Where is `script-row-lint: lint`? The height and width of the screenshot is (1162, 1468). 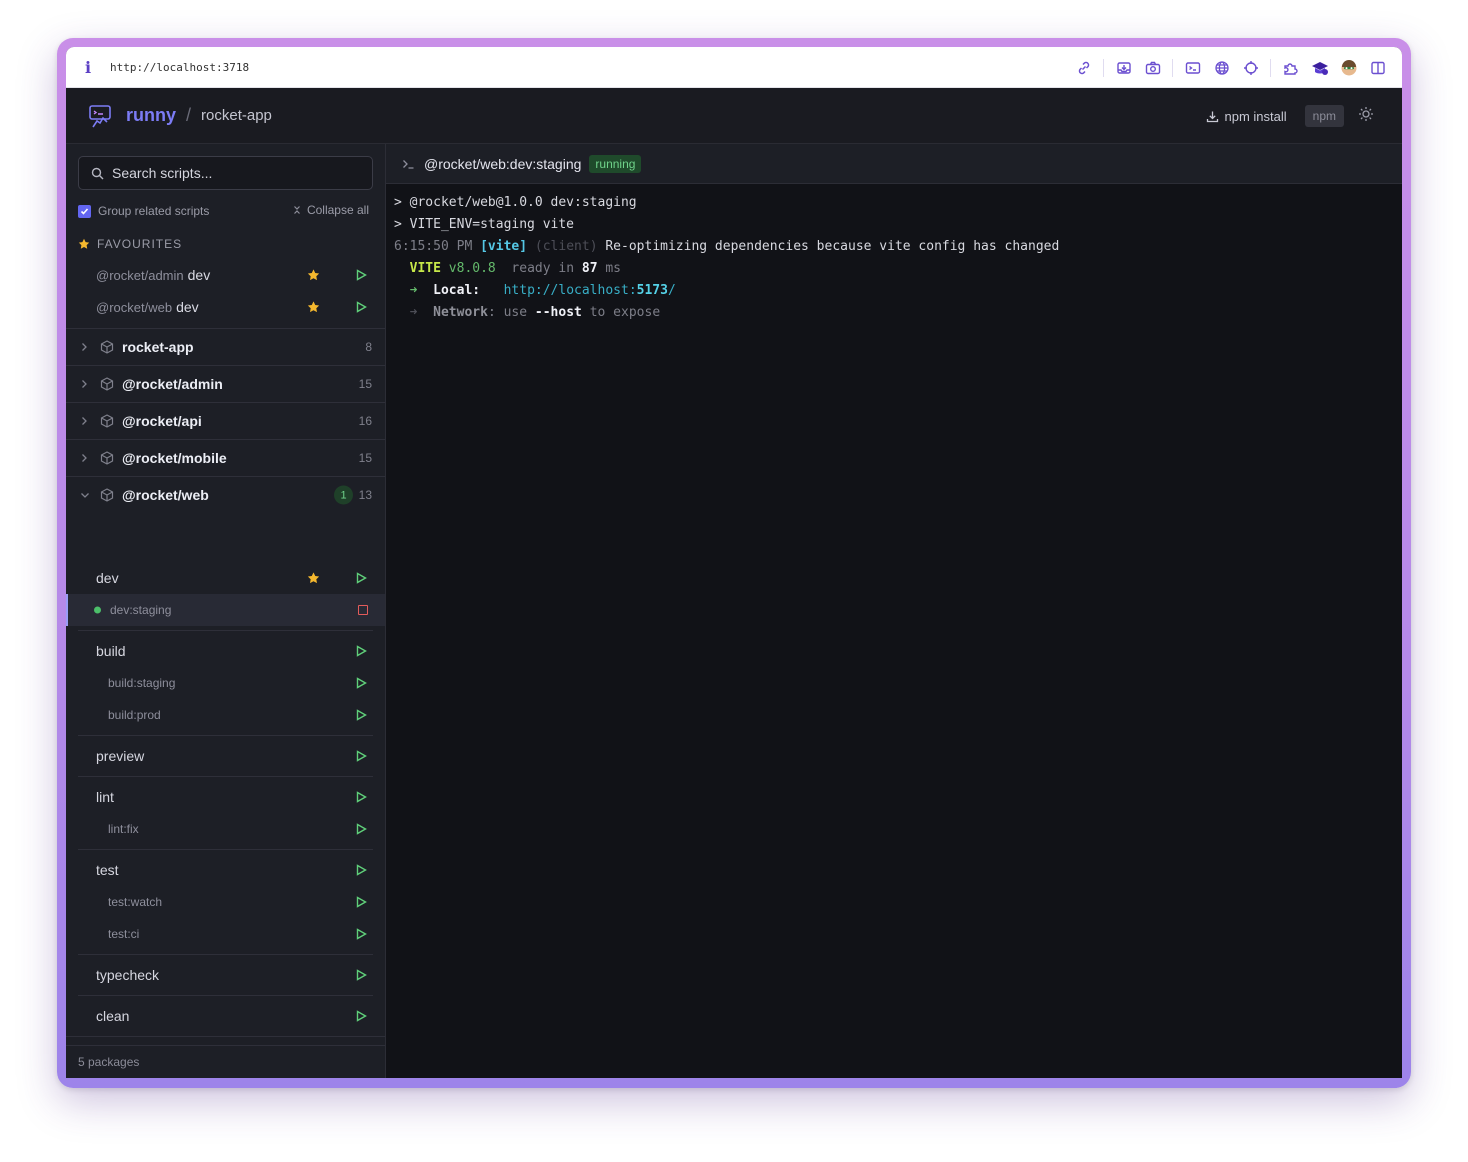
script-row-lint: lint is located at coordinates (225, 797).